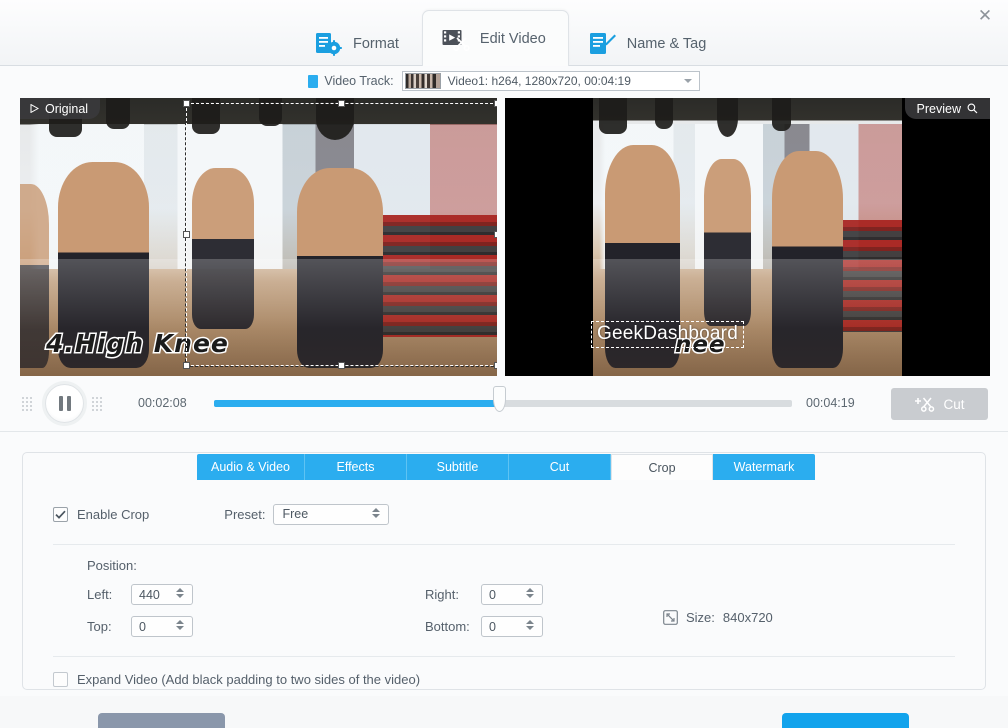  I want to click on letterbox-left, so click(549, 237).